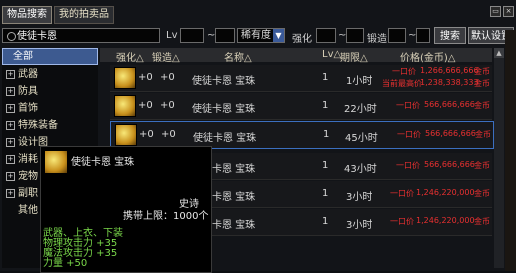 The height and width of the screenshot is (273, 516). I want to click on window-controls: ▭ ×, so click(502, 11).